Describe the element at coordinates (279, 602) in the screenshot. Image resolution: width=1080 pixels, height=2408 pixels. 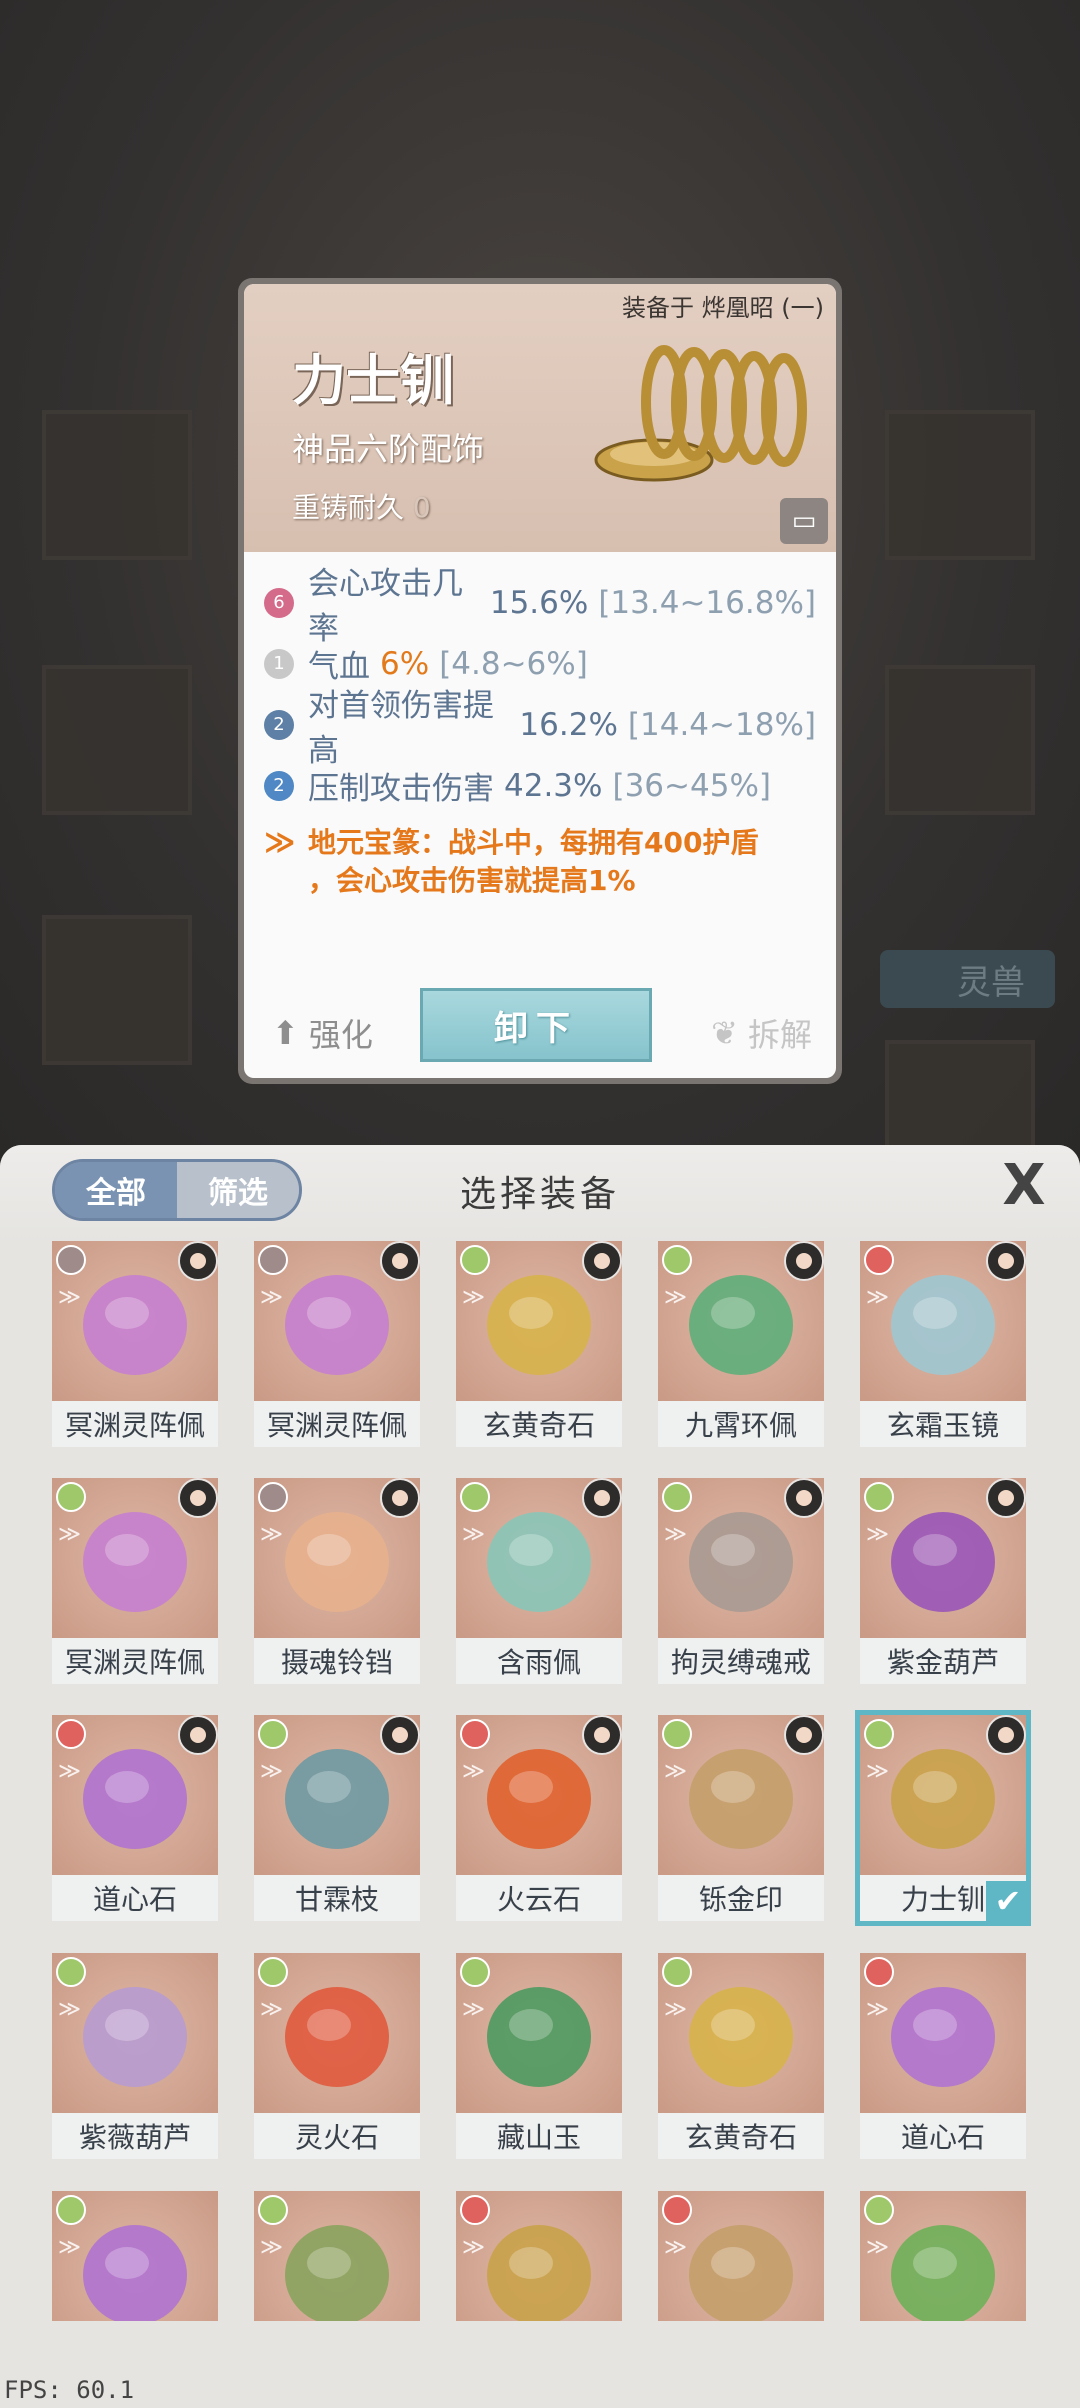
I see `stat-rank-badge: 6` at that location.